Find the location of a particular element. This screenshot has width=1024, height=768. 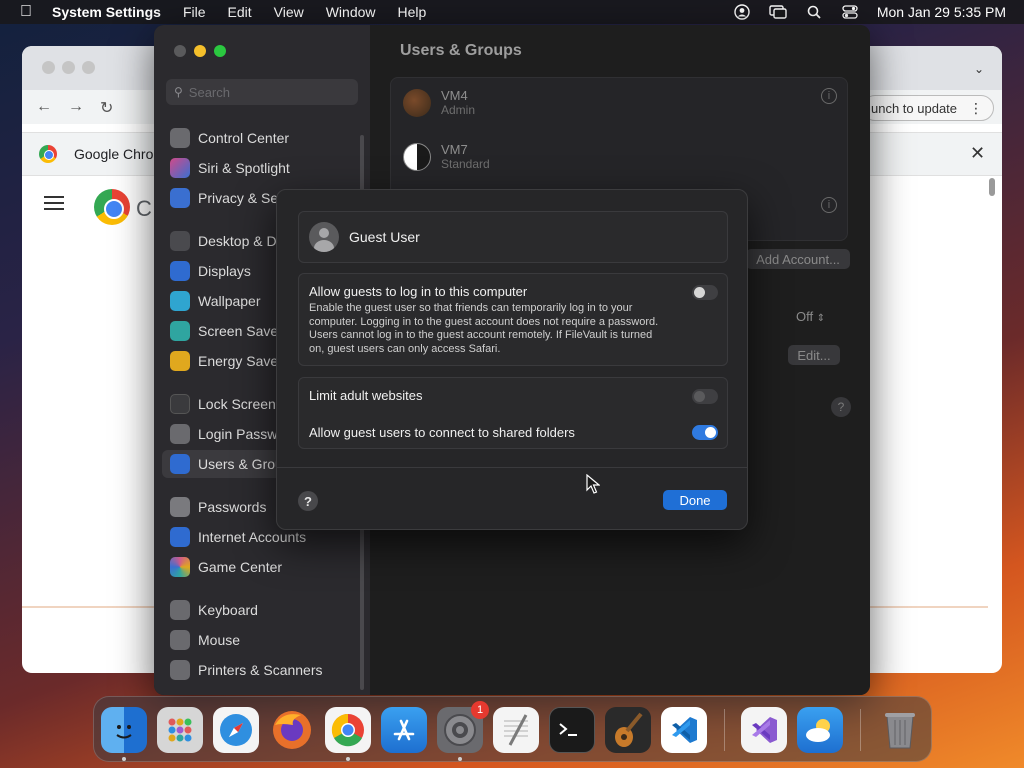

sidebar-item-wallpaper: Wallpaper is located at coordinates (215, 301).